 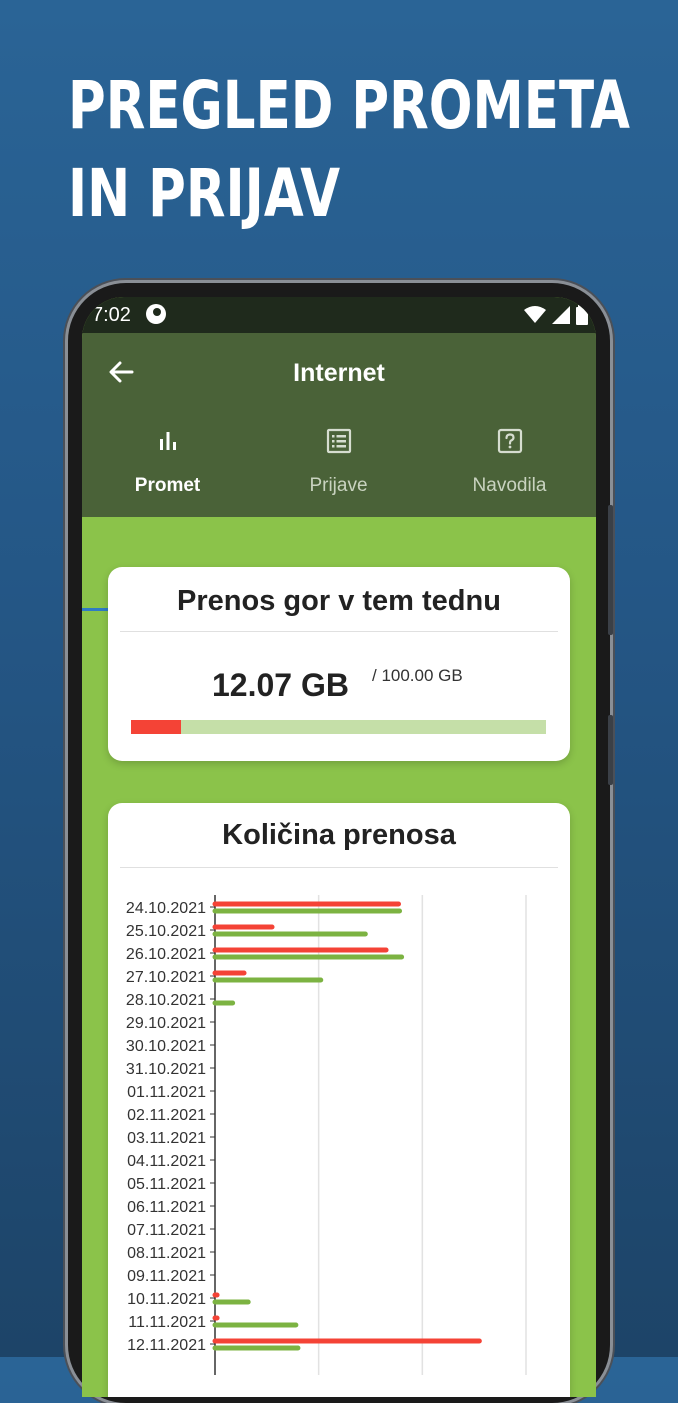 I want to click on bar-chart-icon, so click(x=168, y=441).